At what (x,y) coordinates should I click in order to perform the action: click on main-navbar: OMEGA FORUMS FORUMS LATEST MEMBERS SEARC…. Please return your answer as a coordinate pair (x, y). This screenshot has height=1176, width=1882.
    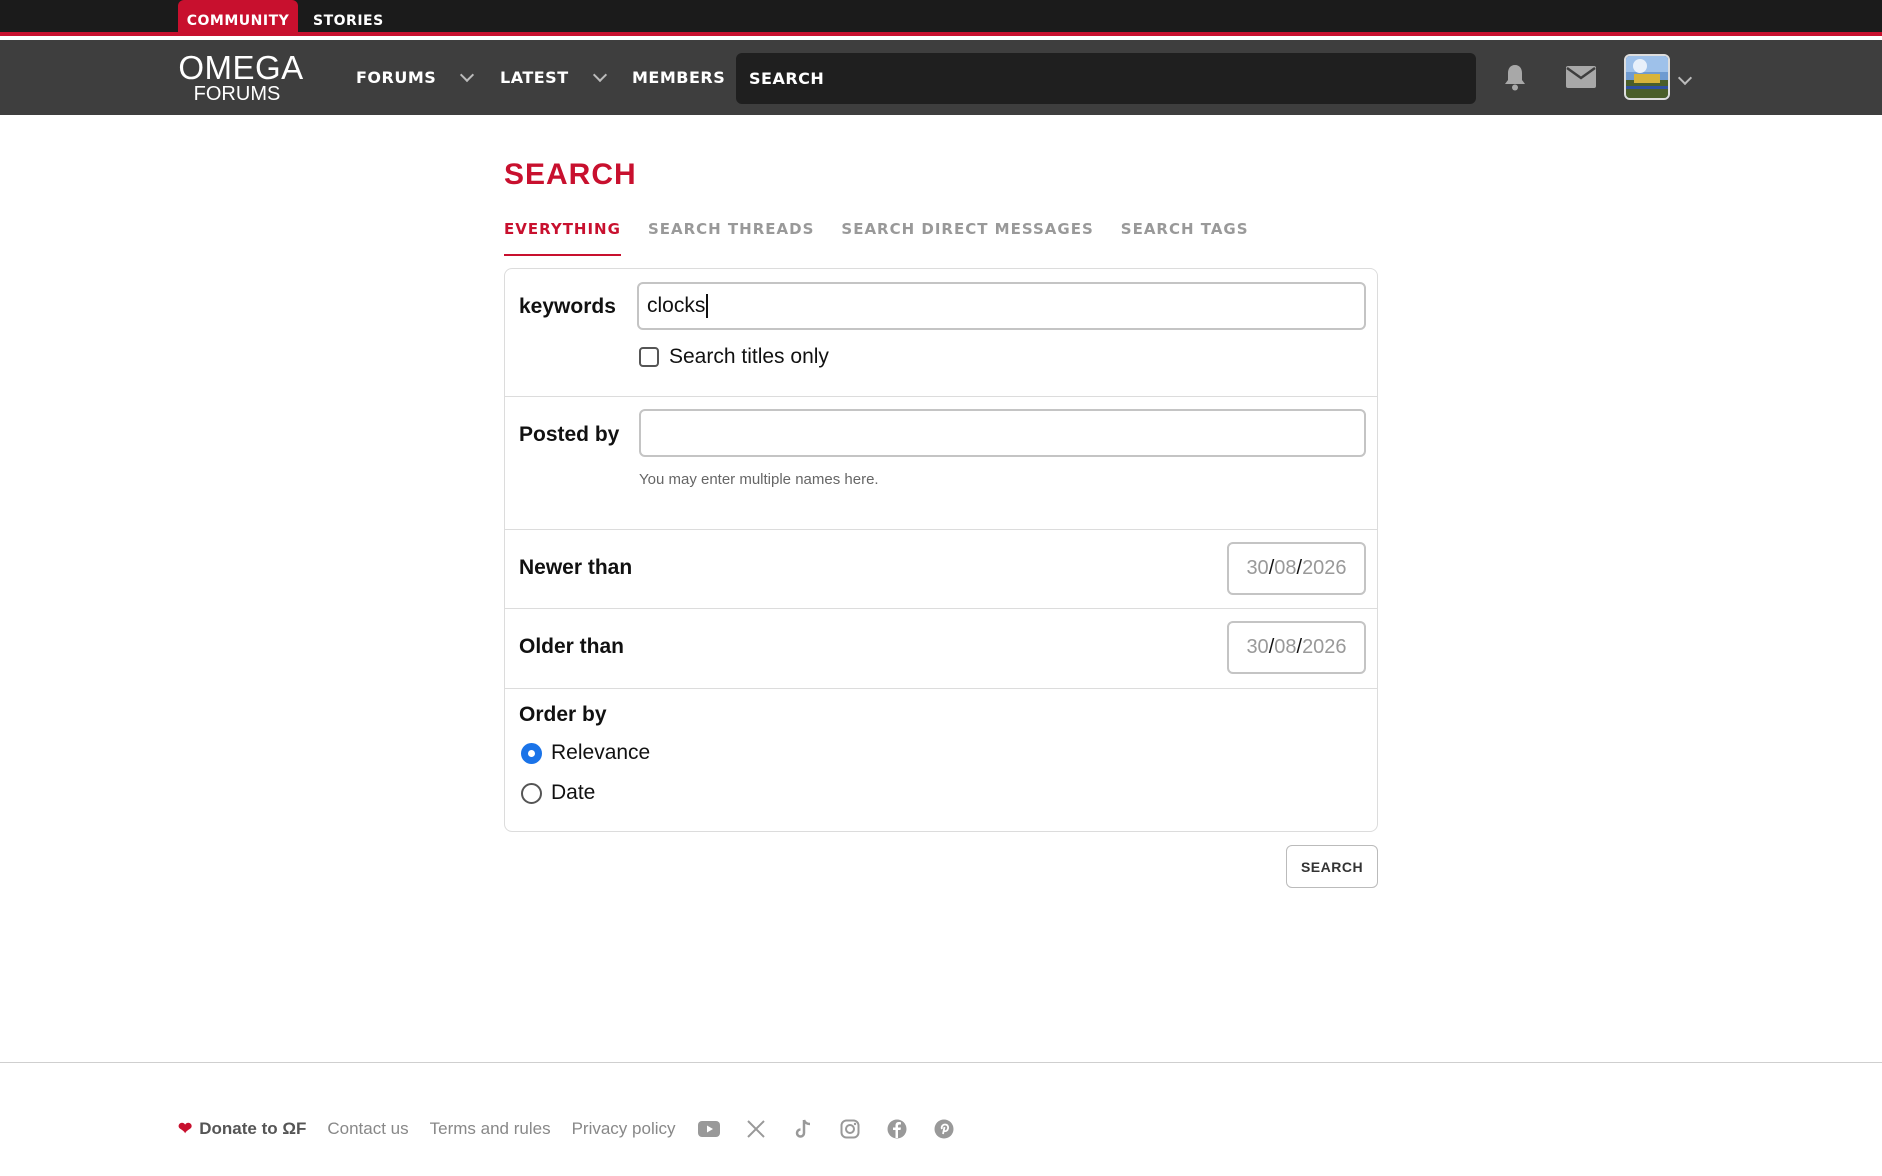
    Looking at the image, I should click on (941, 77).